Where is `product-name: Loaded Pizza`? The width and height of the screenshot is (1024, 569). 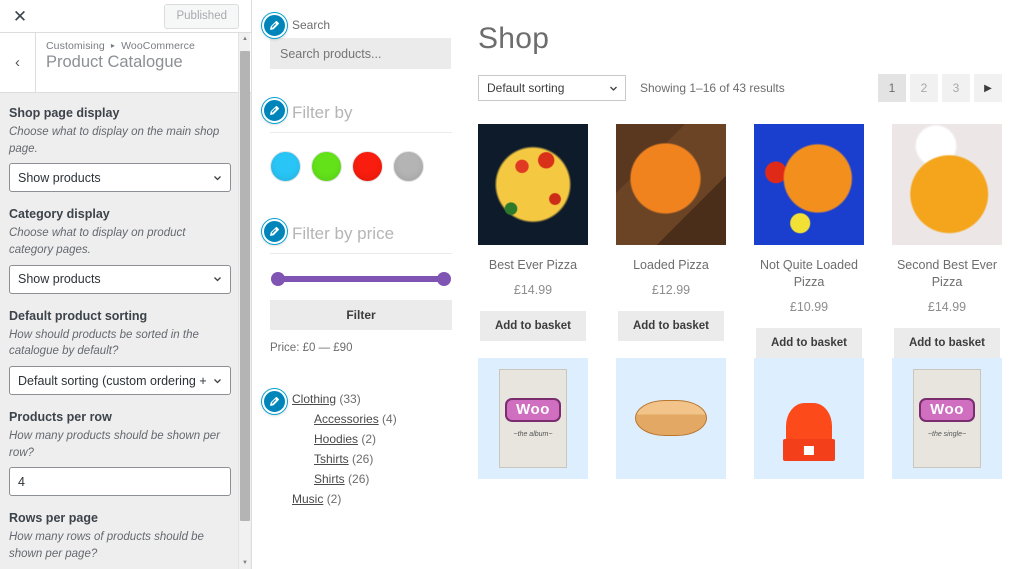
product-name: Loaded Pizza is located at coordinates (671, 265).